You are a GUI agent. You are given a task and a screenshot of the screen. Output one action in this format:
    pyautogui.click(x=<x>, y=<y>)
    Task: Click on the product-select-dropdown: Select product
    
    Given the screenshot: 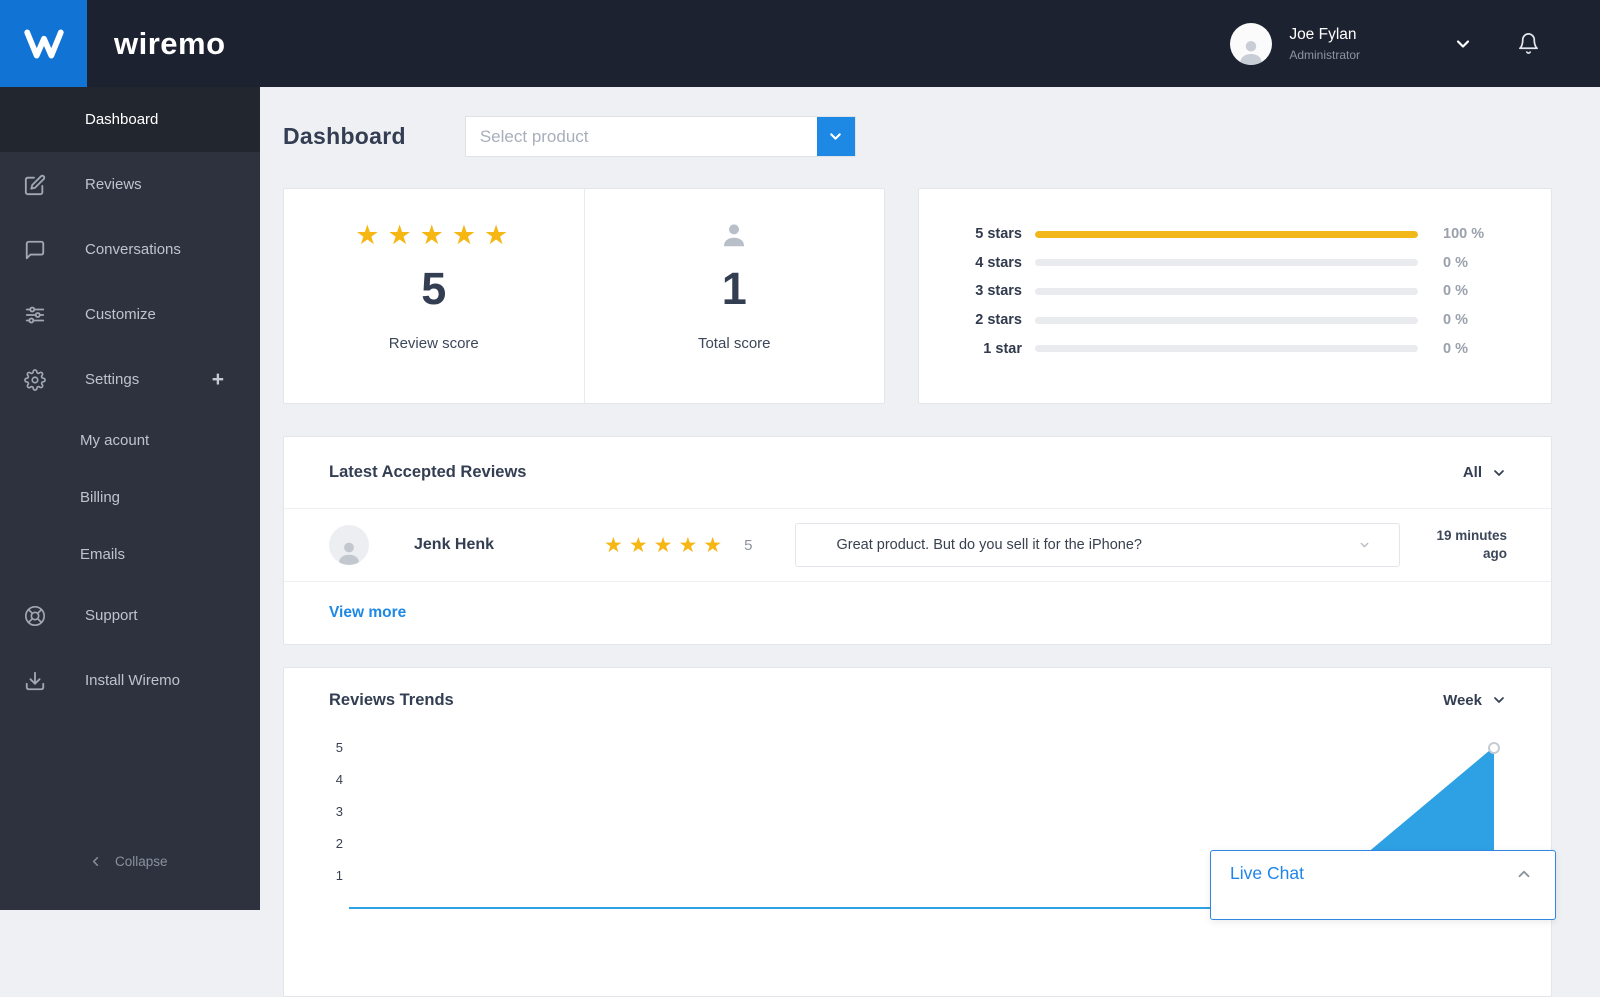 What is the action you would take?
    pyautogui.click(x=660, y=136)
    